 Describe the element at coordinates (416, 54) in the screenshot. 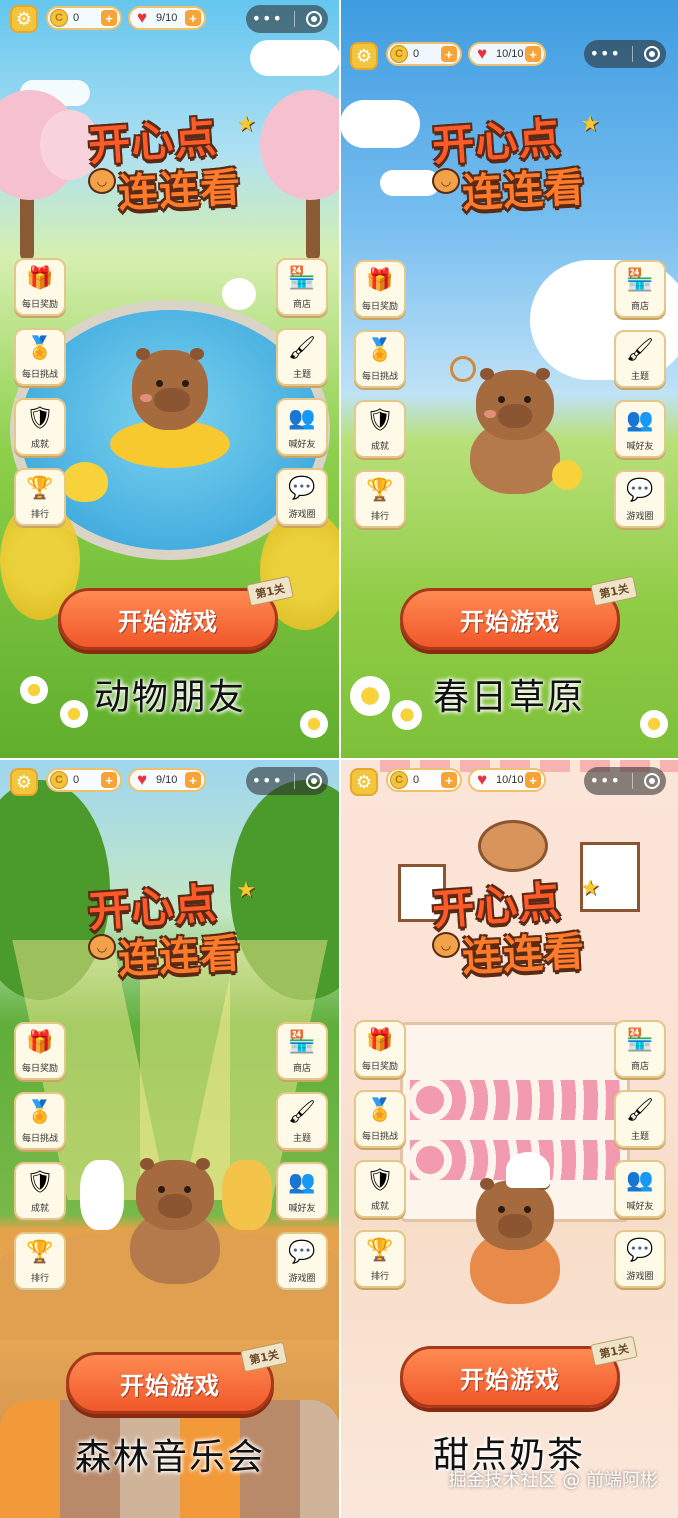

I see `coins-value: 0` at that location.